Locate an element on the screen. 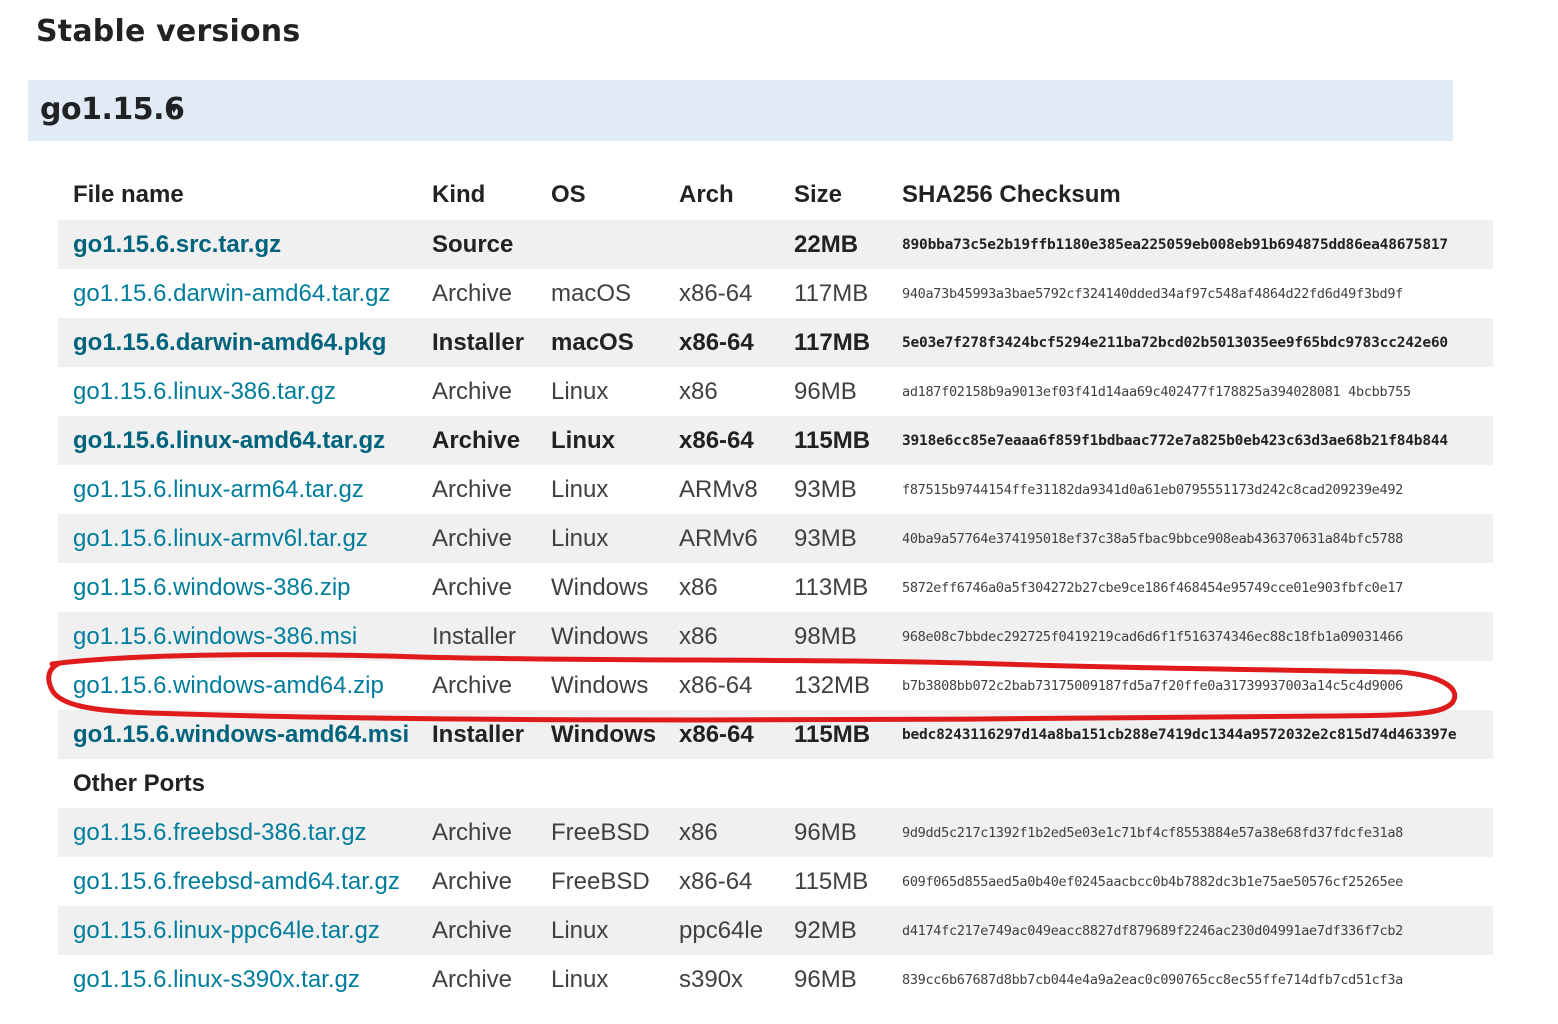  file-name-cell: go1.15.6.windows-386.msi is located at coordinates (237, 636).